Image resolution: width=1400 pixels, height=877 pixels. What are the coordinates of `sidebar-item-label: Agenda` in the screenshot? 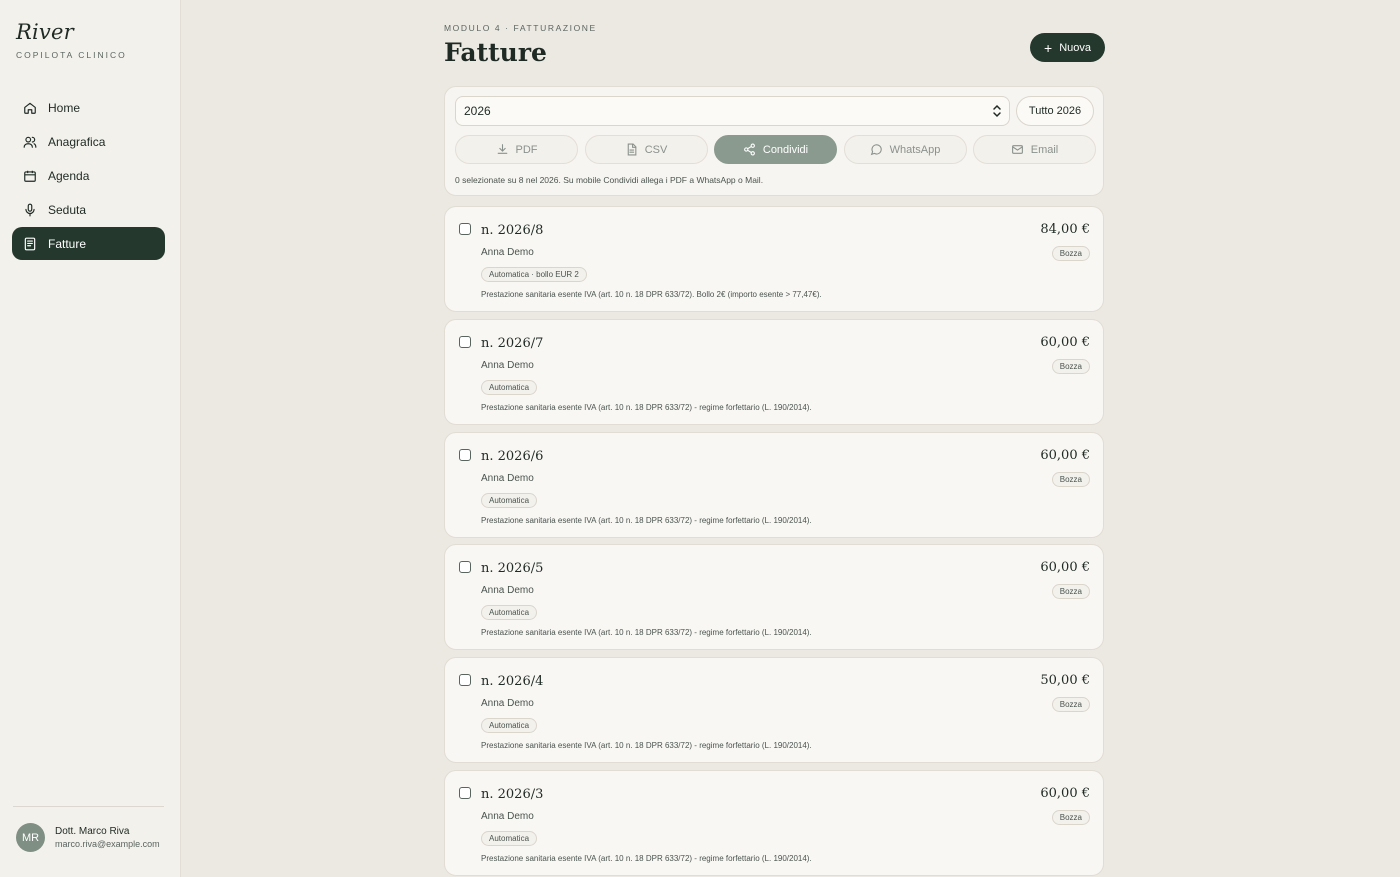 It's located at (69, 175).